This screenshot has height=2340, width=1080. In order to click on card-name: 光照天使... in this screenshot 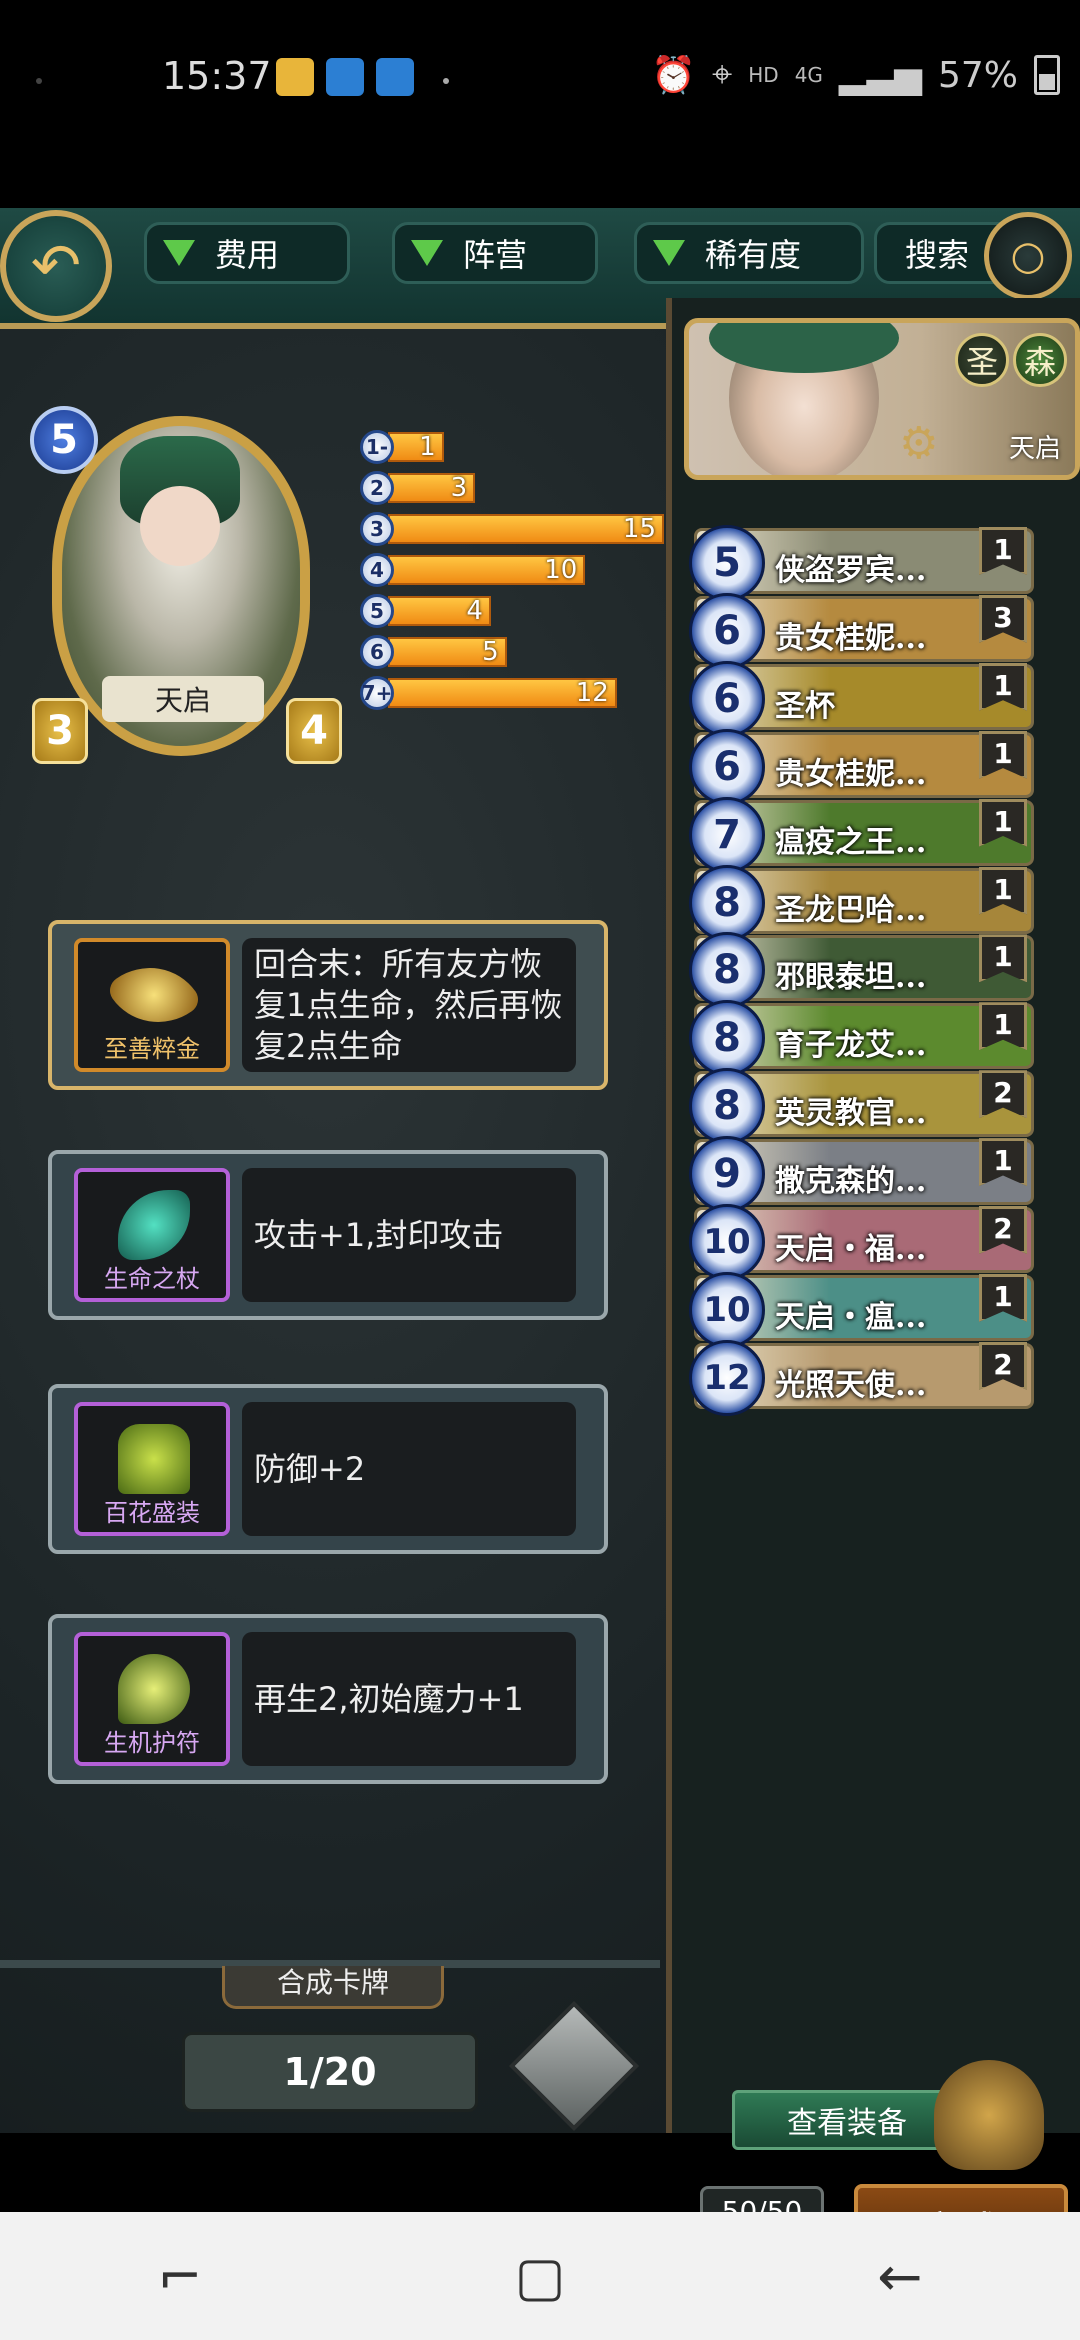, I will do `click(851, 1385)`.